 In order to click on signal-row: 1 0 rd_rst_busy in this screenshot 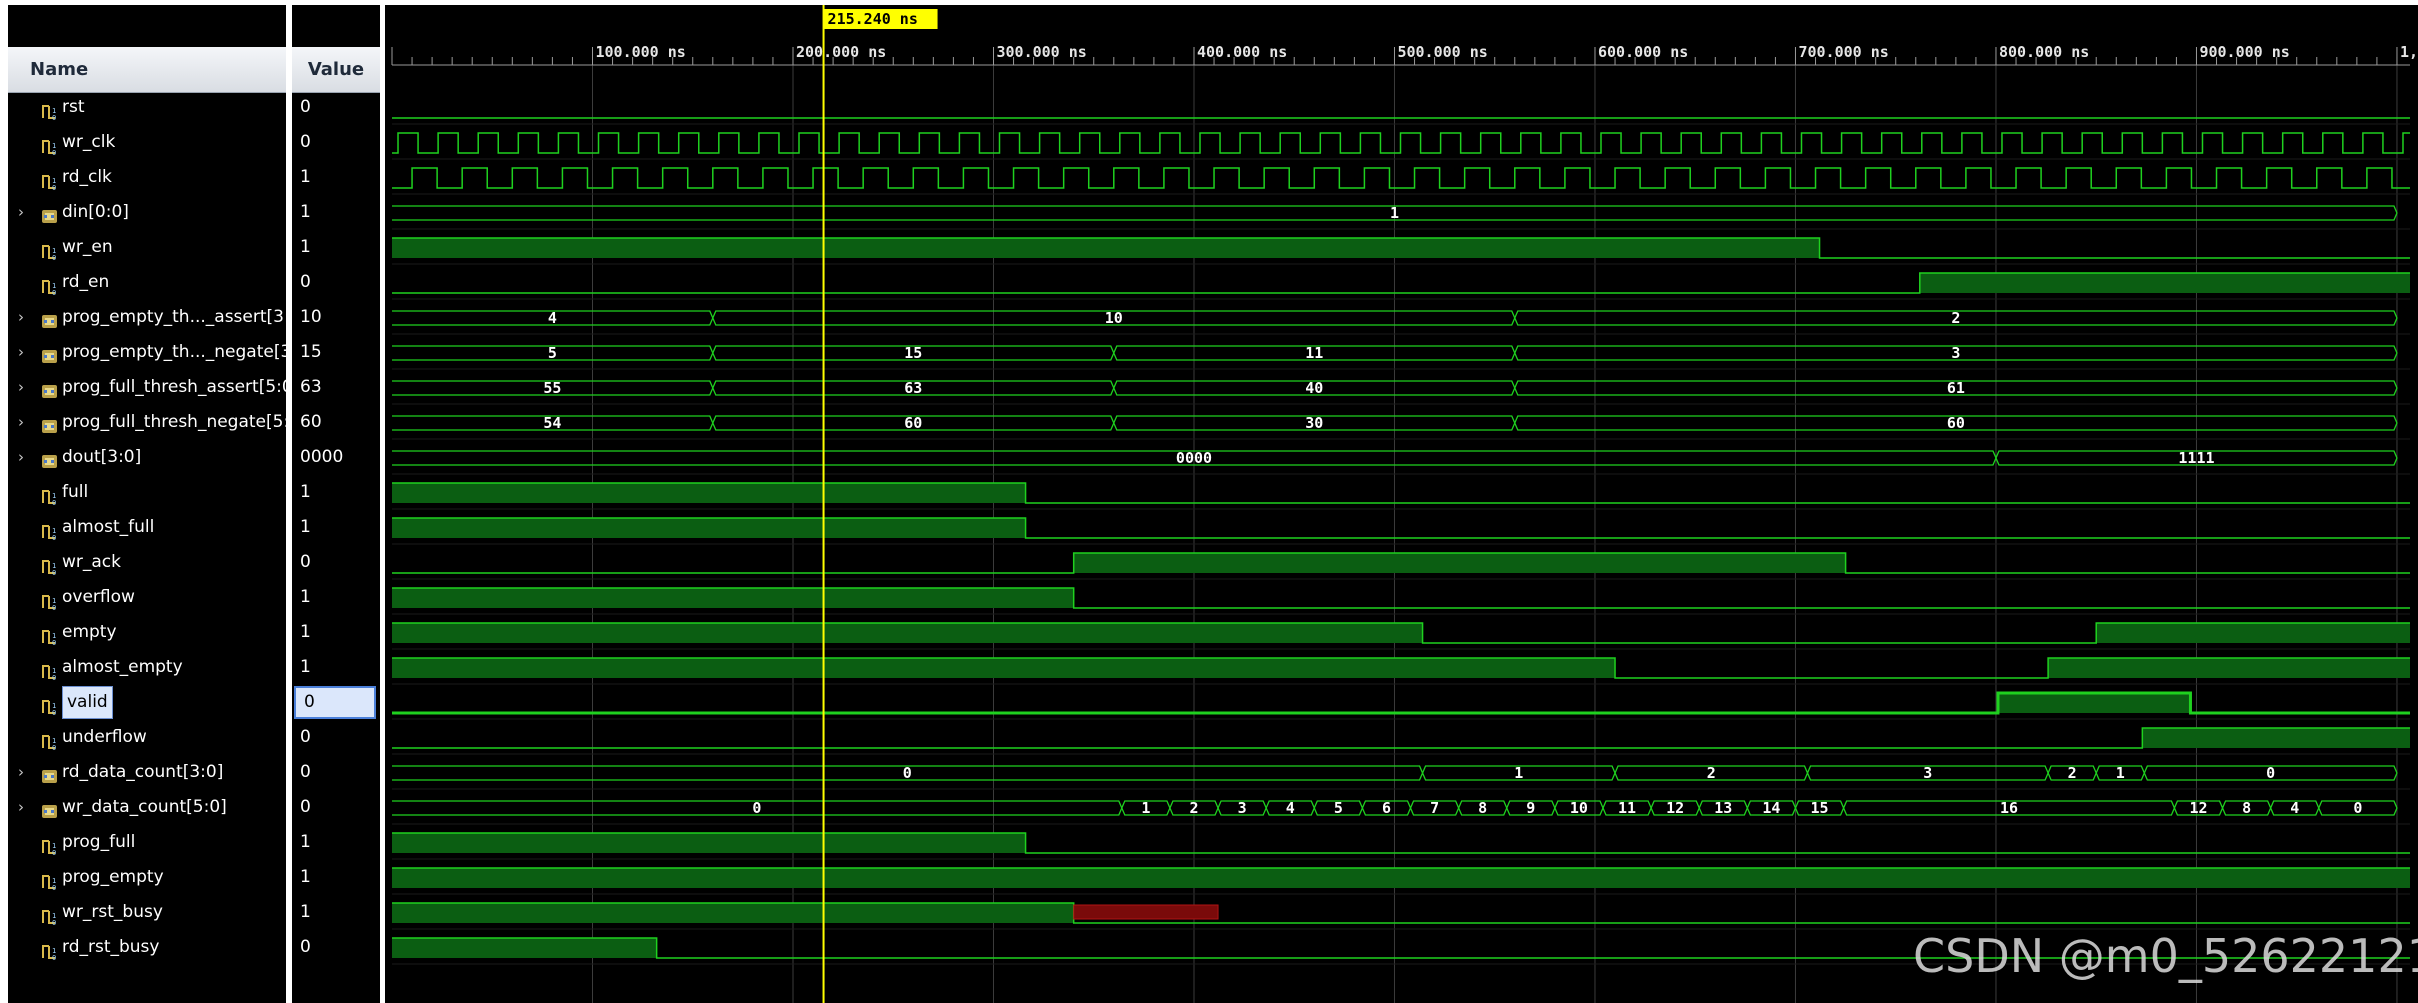, I will do `click(147, 947)`.